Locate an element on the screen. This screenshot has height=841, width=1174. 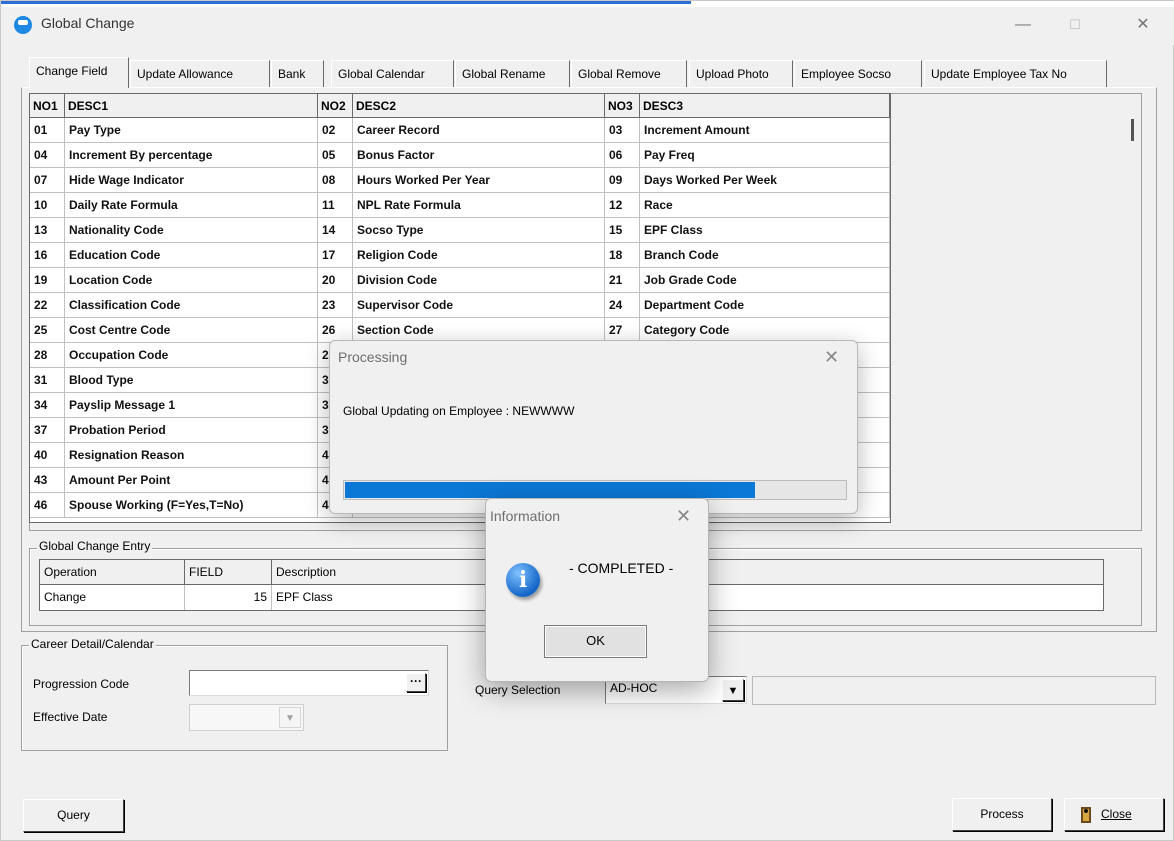
grid-cell-desc3: Increment Amount is located at coordinates (765, 130).